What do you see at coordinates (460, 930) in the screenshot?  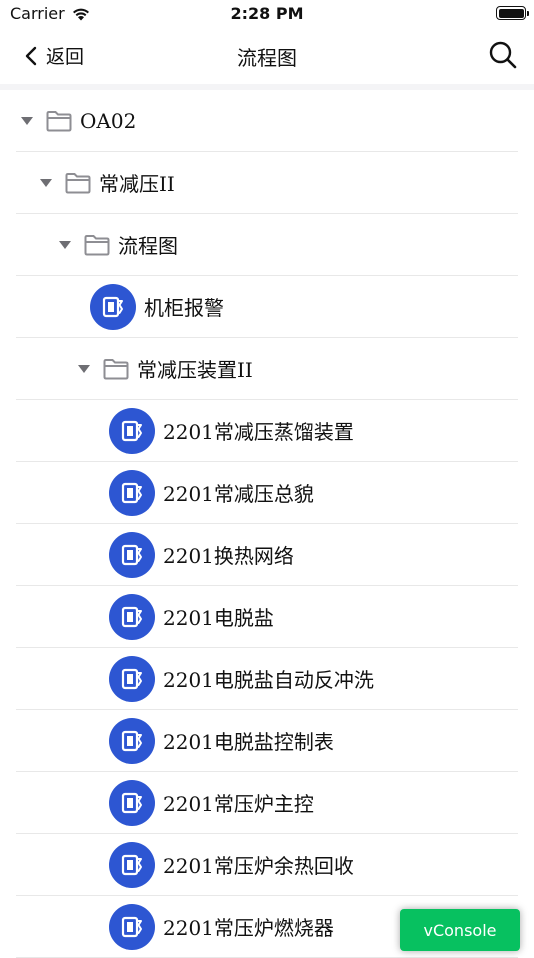 I see `vconsole-button: vConsole` at bounding box center [460, 930].